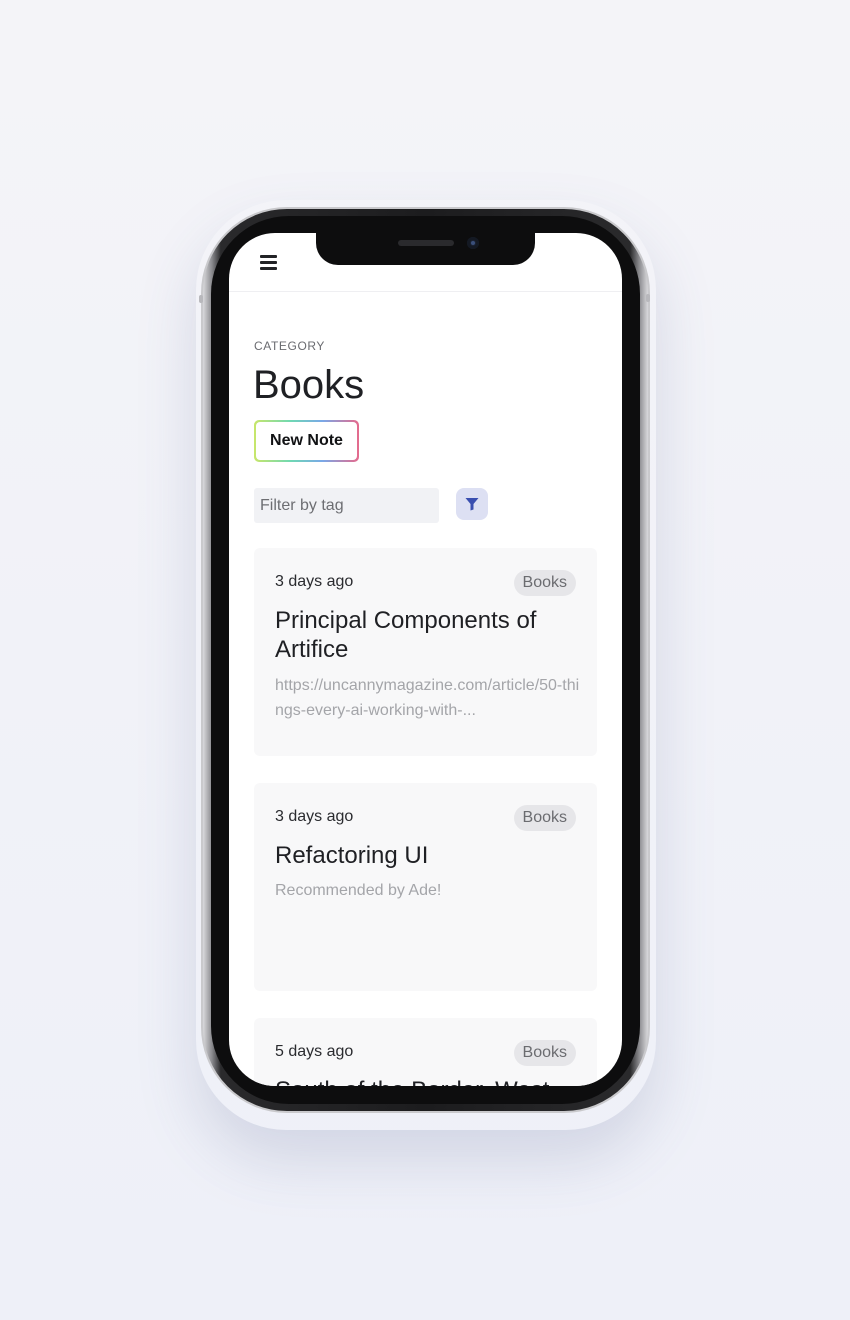  I want to click on note-description: Recommended by Ade!, so click(358, 890).